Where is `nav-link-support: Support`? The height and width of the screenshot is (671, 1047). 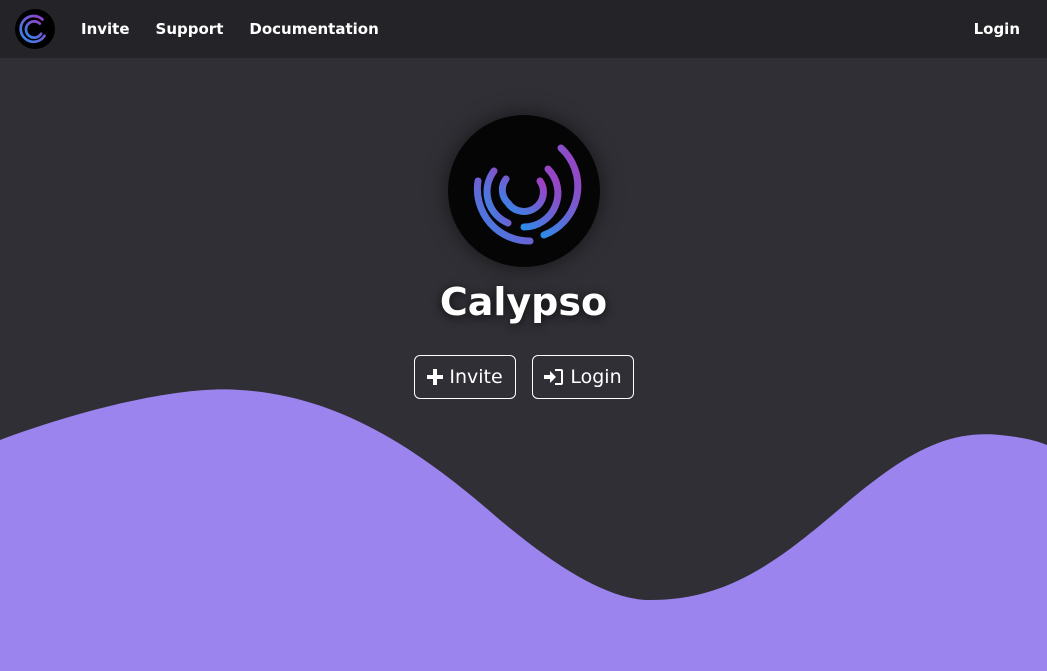
nav-link-support: Support is located at coordinates (190, 29).